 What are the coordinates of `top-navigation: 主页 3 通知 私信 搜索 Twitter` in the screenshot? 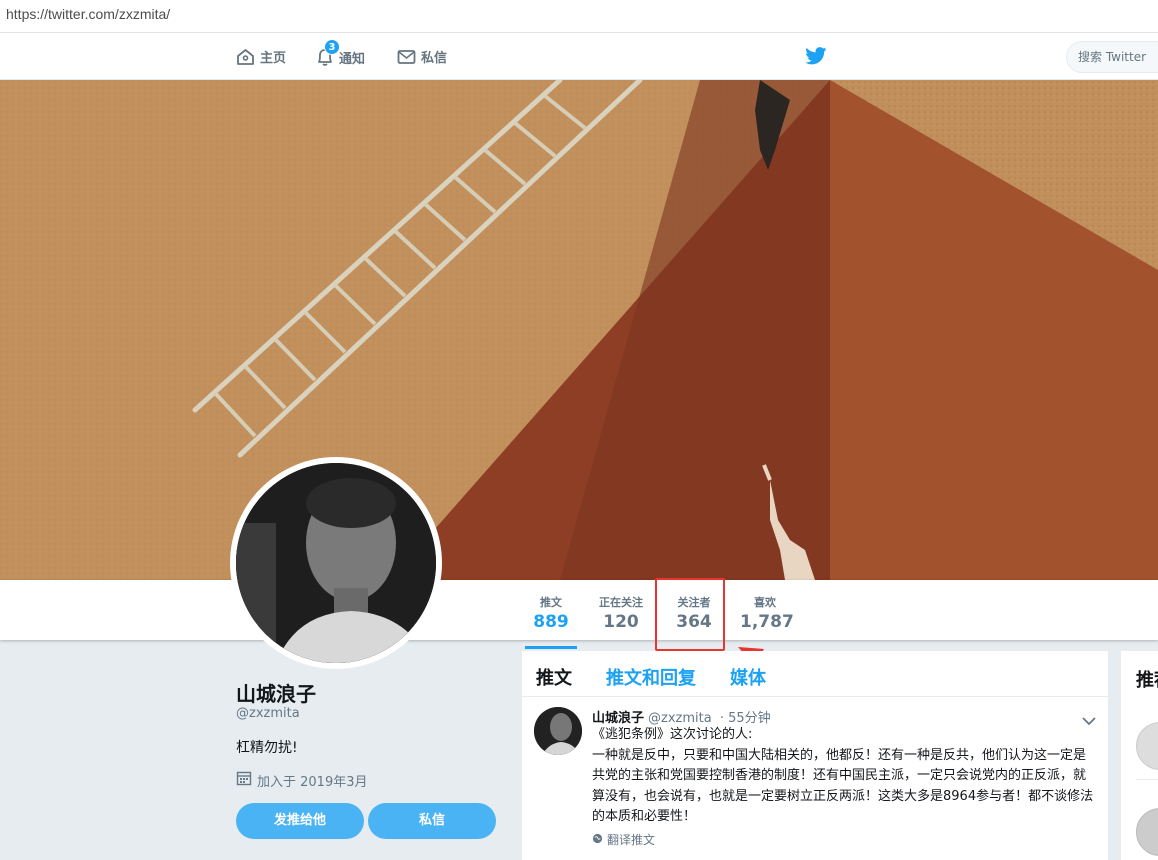 It's located at (579, 56).